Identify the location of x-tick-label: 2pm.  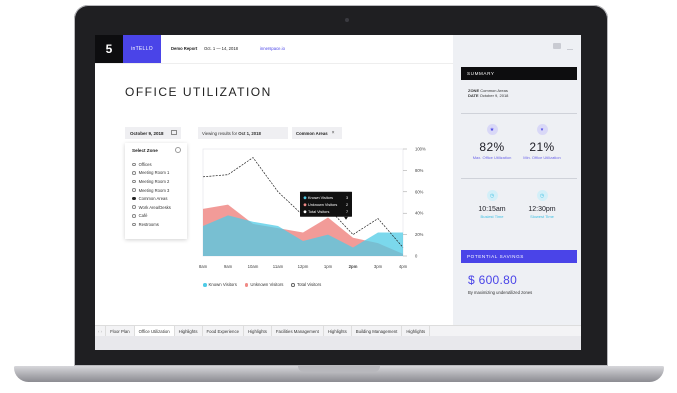
(353, 266).